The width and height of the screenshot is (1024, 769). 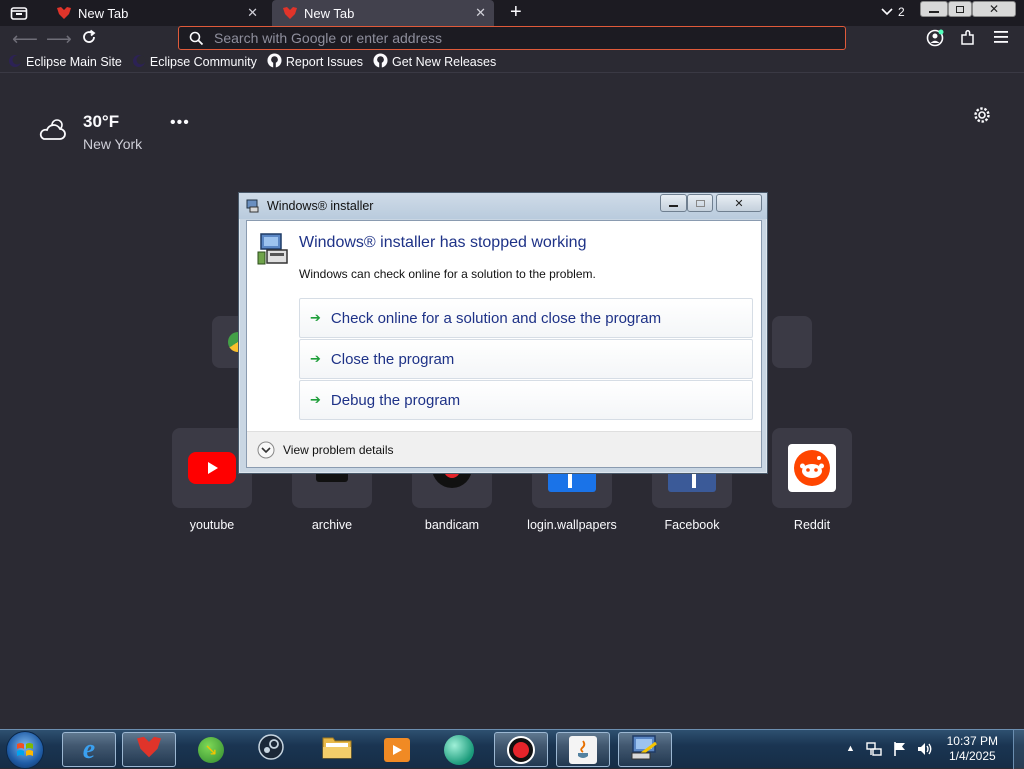 I want to click on volume-icon, so click(x=925, y=751).